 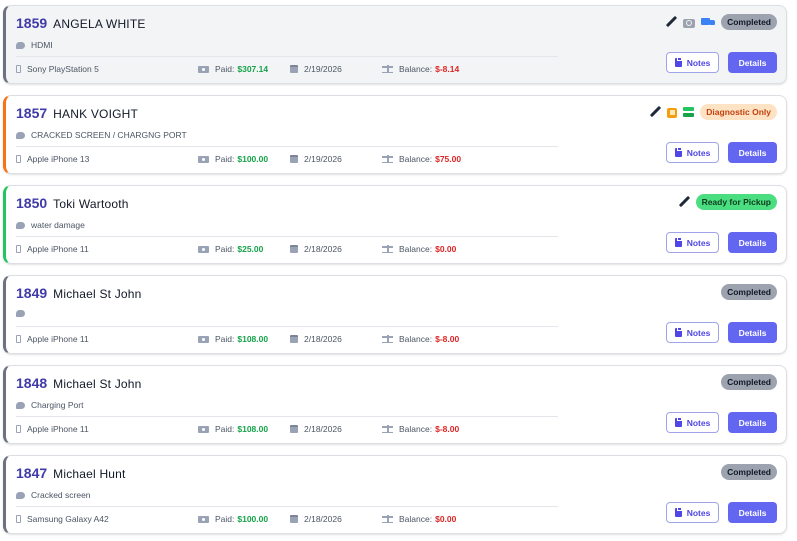 I want to click on paid-info: Paid: $108.00, so click(x=233, y=339).